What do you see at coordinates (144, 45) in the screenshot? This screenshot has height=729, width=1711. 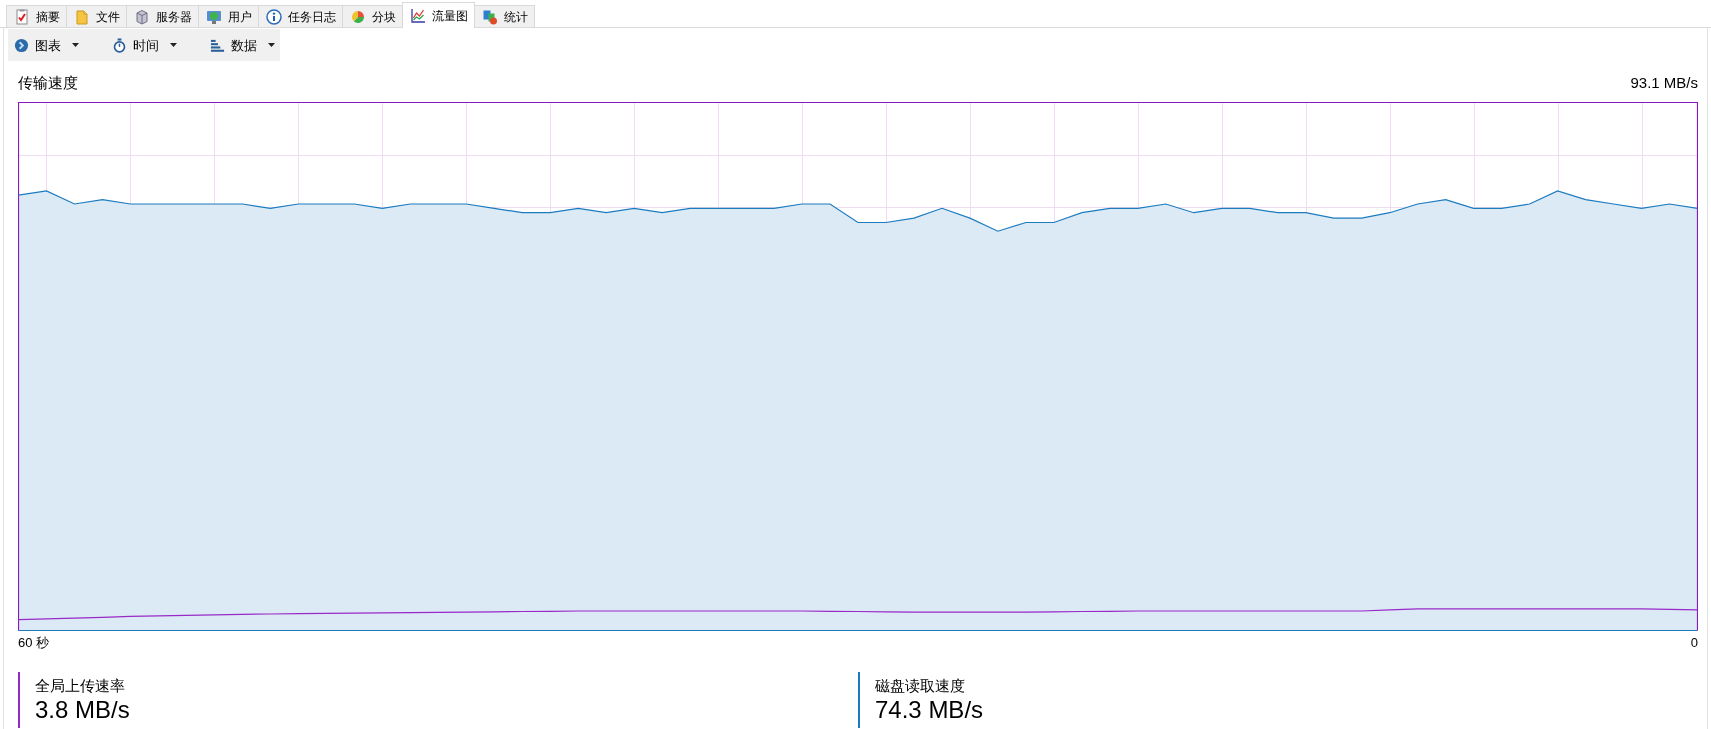 I see `dropdown-button: 时间` at bounding box center [144, 45].